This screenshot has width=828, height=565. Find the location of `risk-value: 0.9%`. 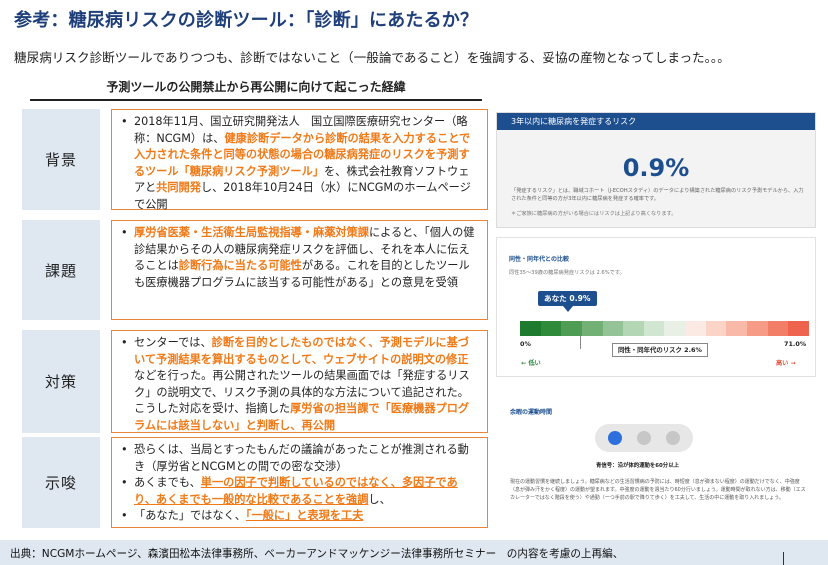

risk-value: 0.9% is located at coordinates (656, 168).